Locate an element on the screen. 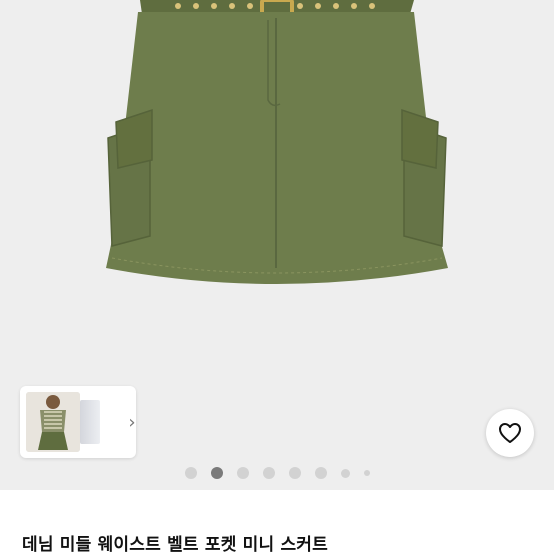 This screenshot has width=554, height=554. heart-icon is located at coordinates (510, 433).